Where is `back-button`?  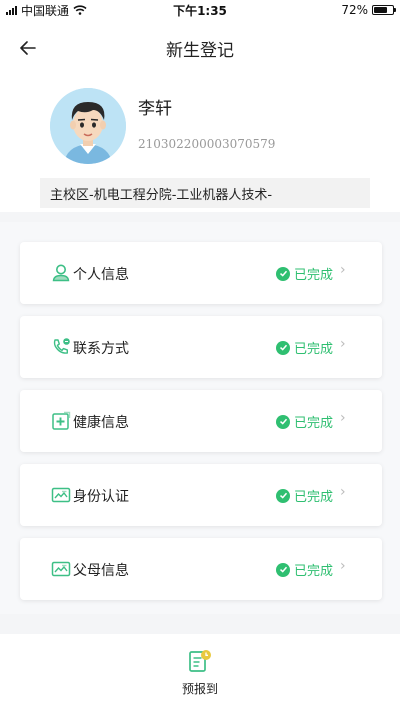 back-button is located at coordinates (28, 48).